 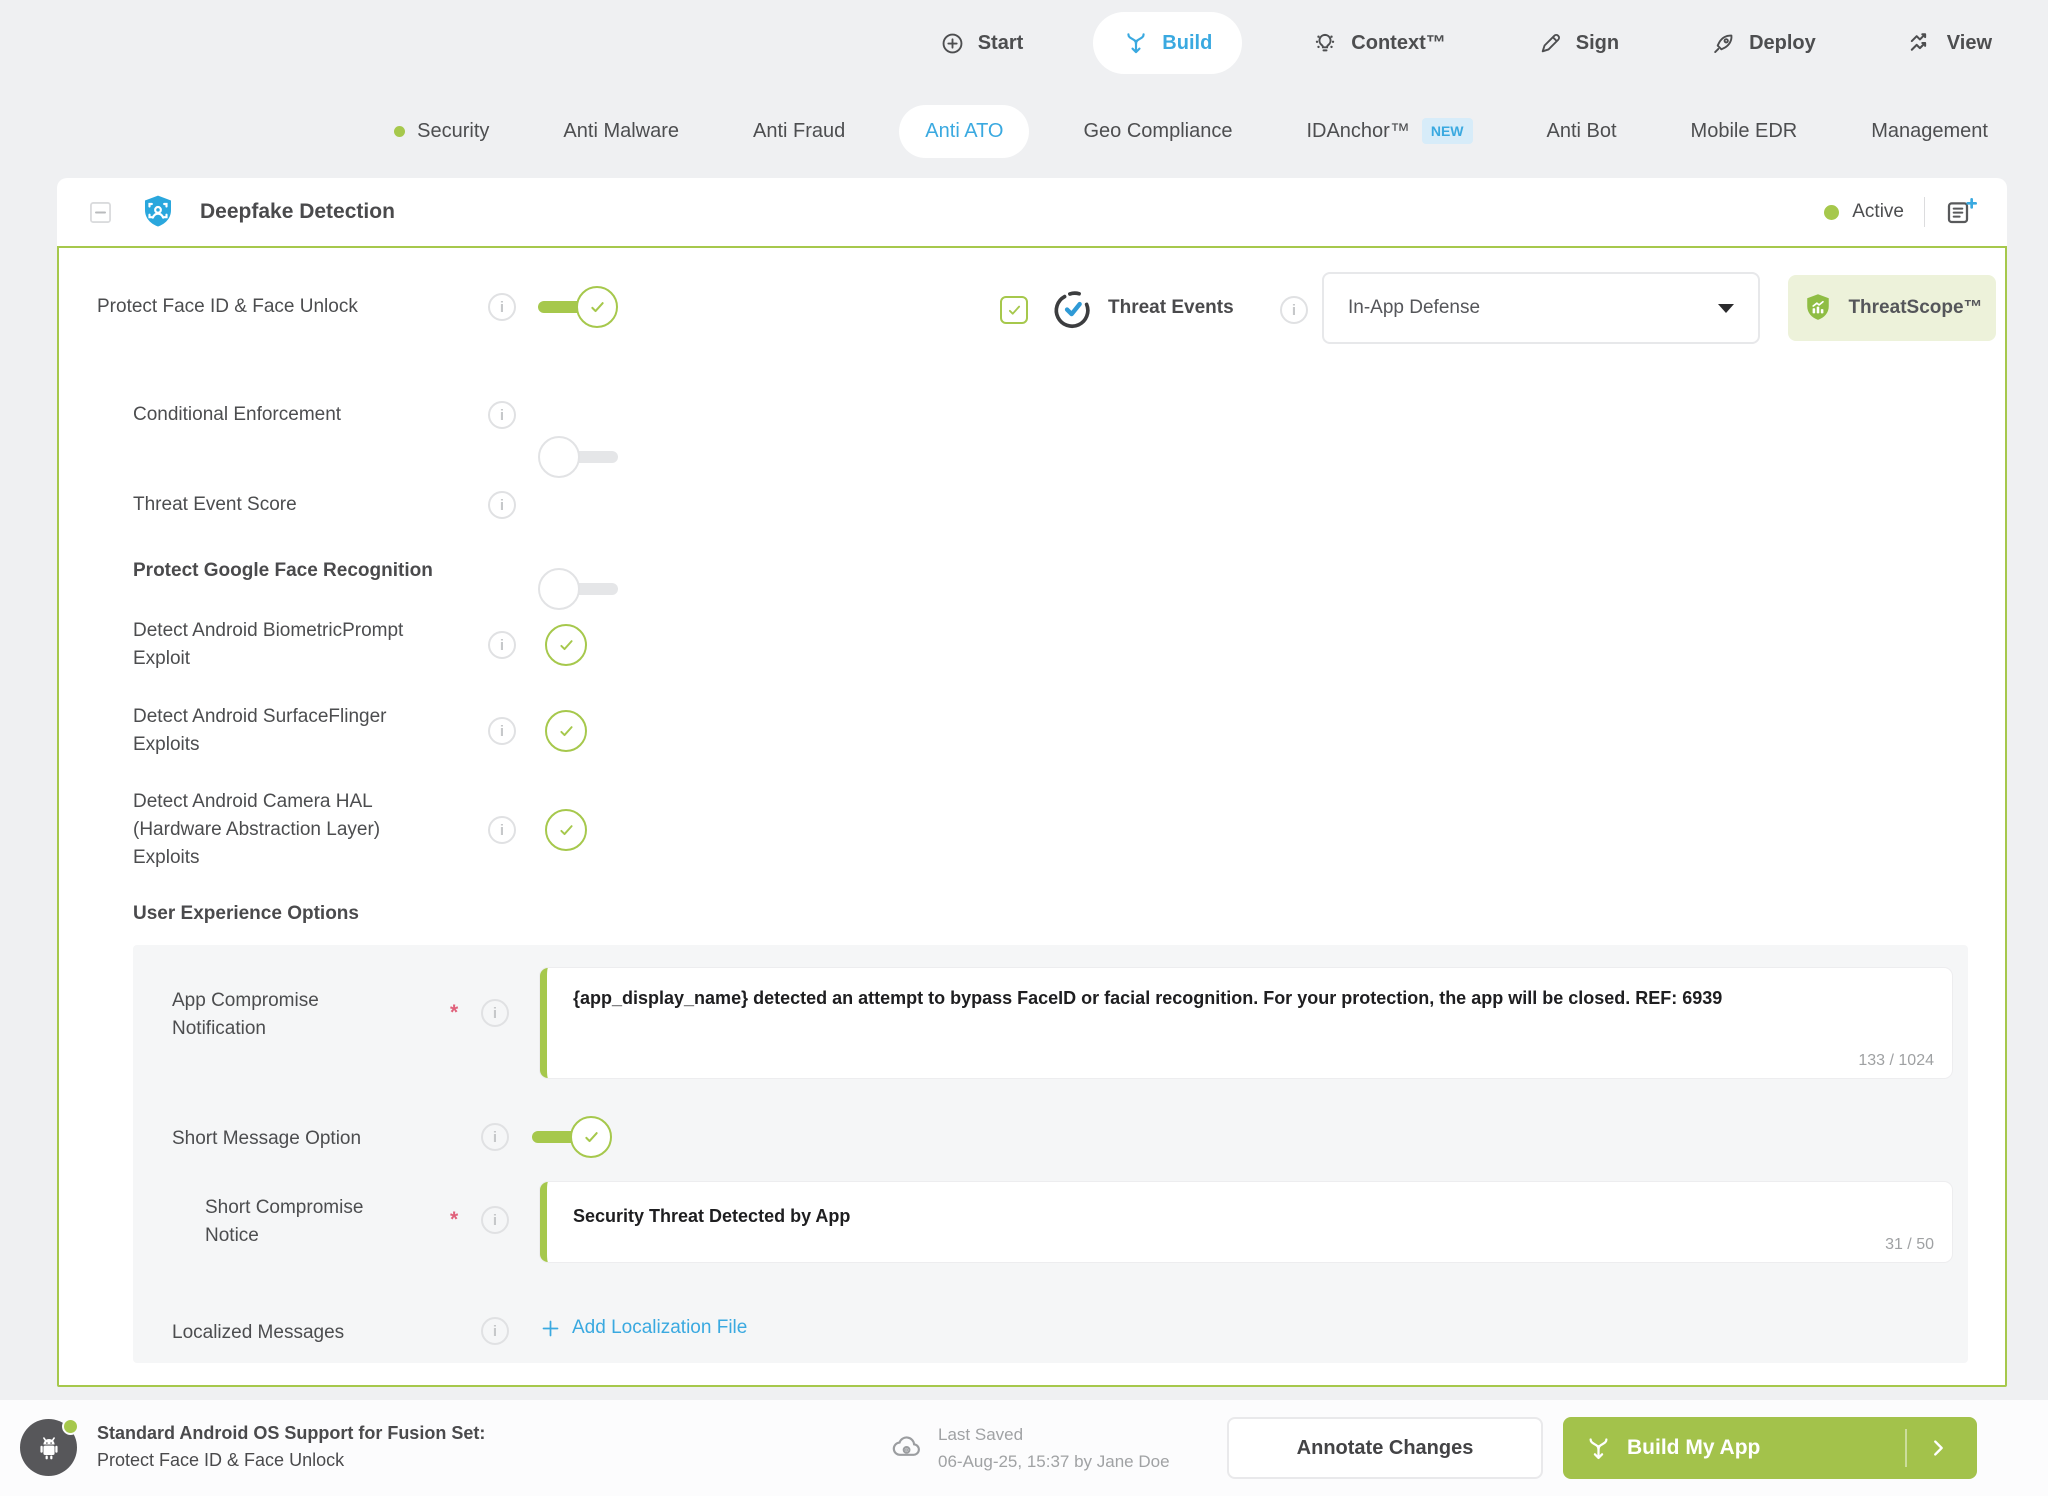 I want to click on tab-anti-ato: Anti ATO, so click(x=964, y=131).